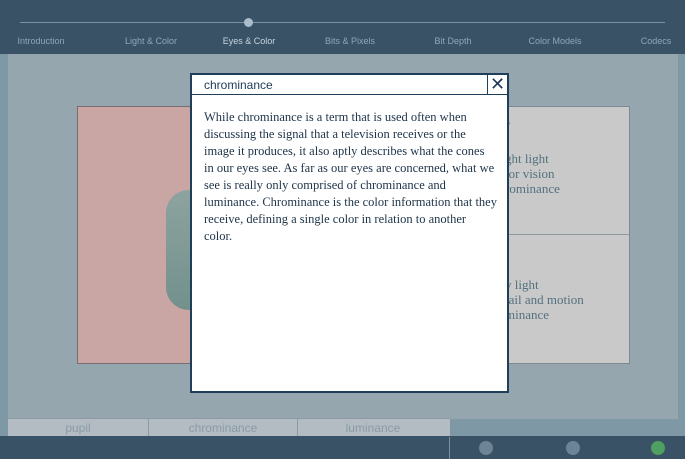  I want to click on nav-progress-line, so click(342, 22).